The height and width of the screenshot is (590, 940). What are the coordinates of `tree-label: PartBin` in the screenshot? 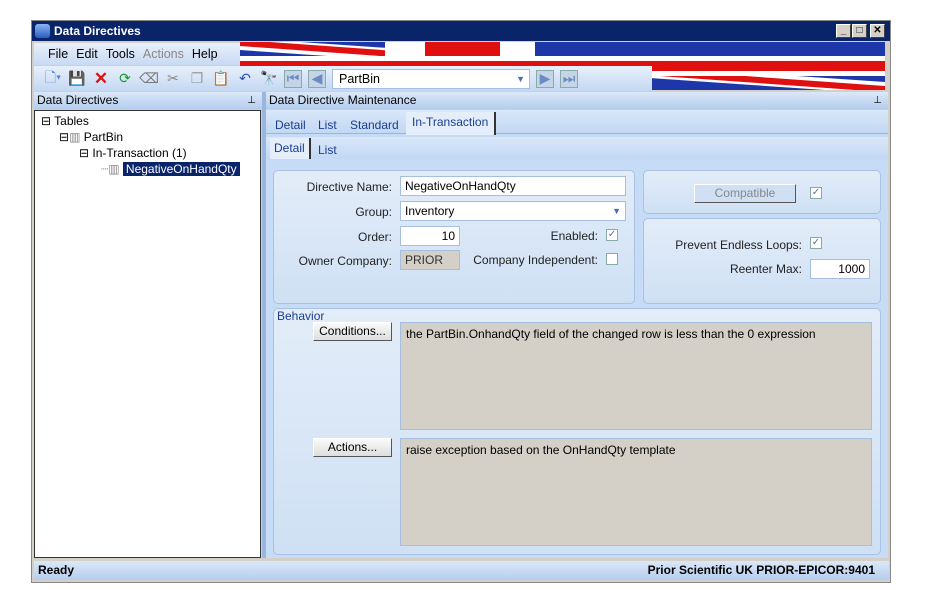 It's located at (103, 137).